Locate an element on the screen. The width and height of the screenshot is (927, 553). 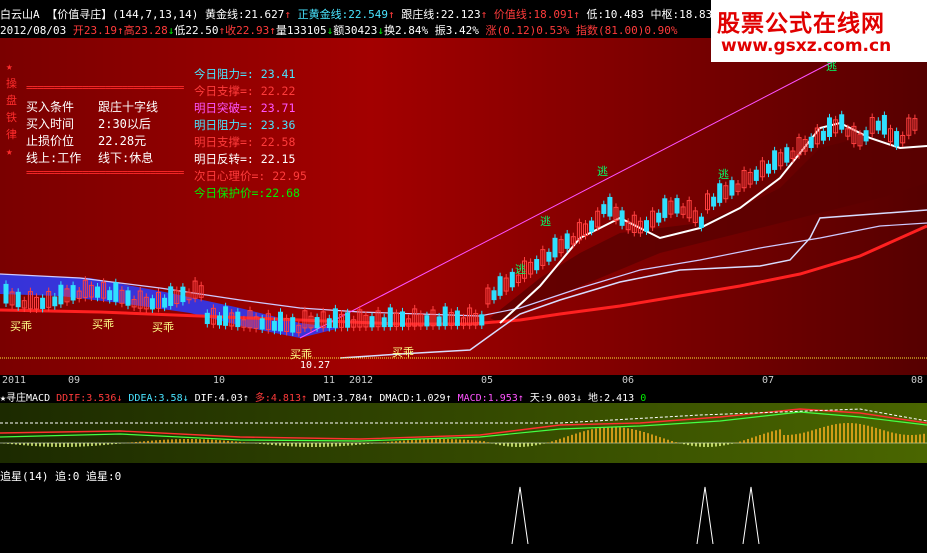
axis-tick: 10 is located at coordinates (219, 380).